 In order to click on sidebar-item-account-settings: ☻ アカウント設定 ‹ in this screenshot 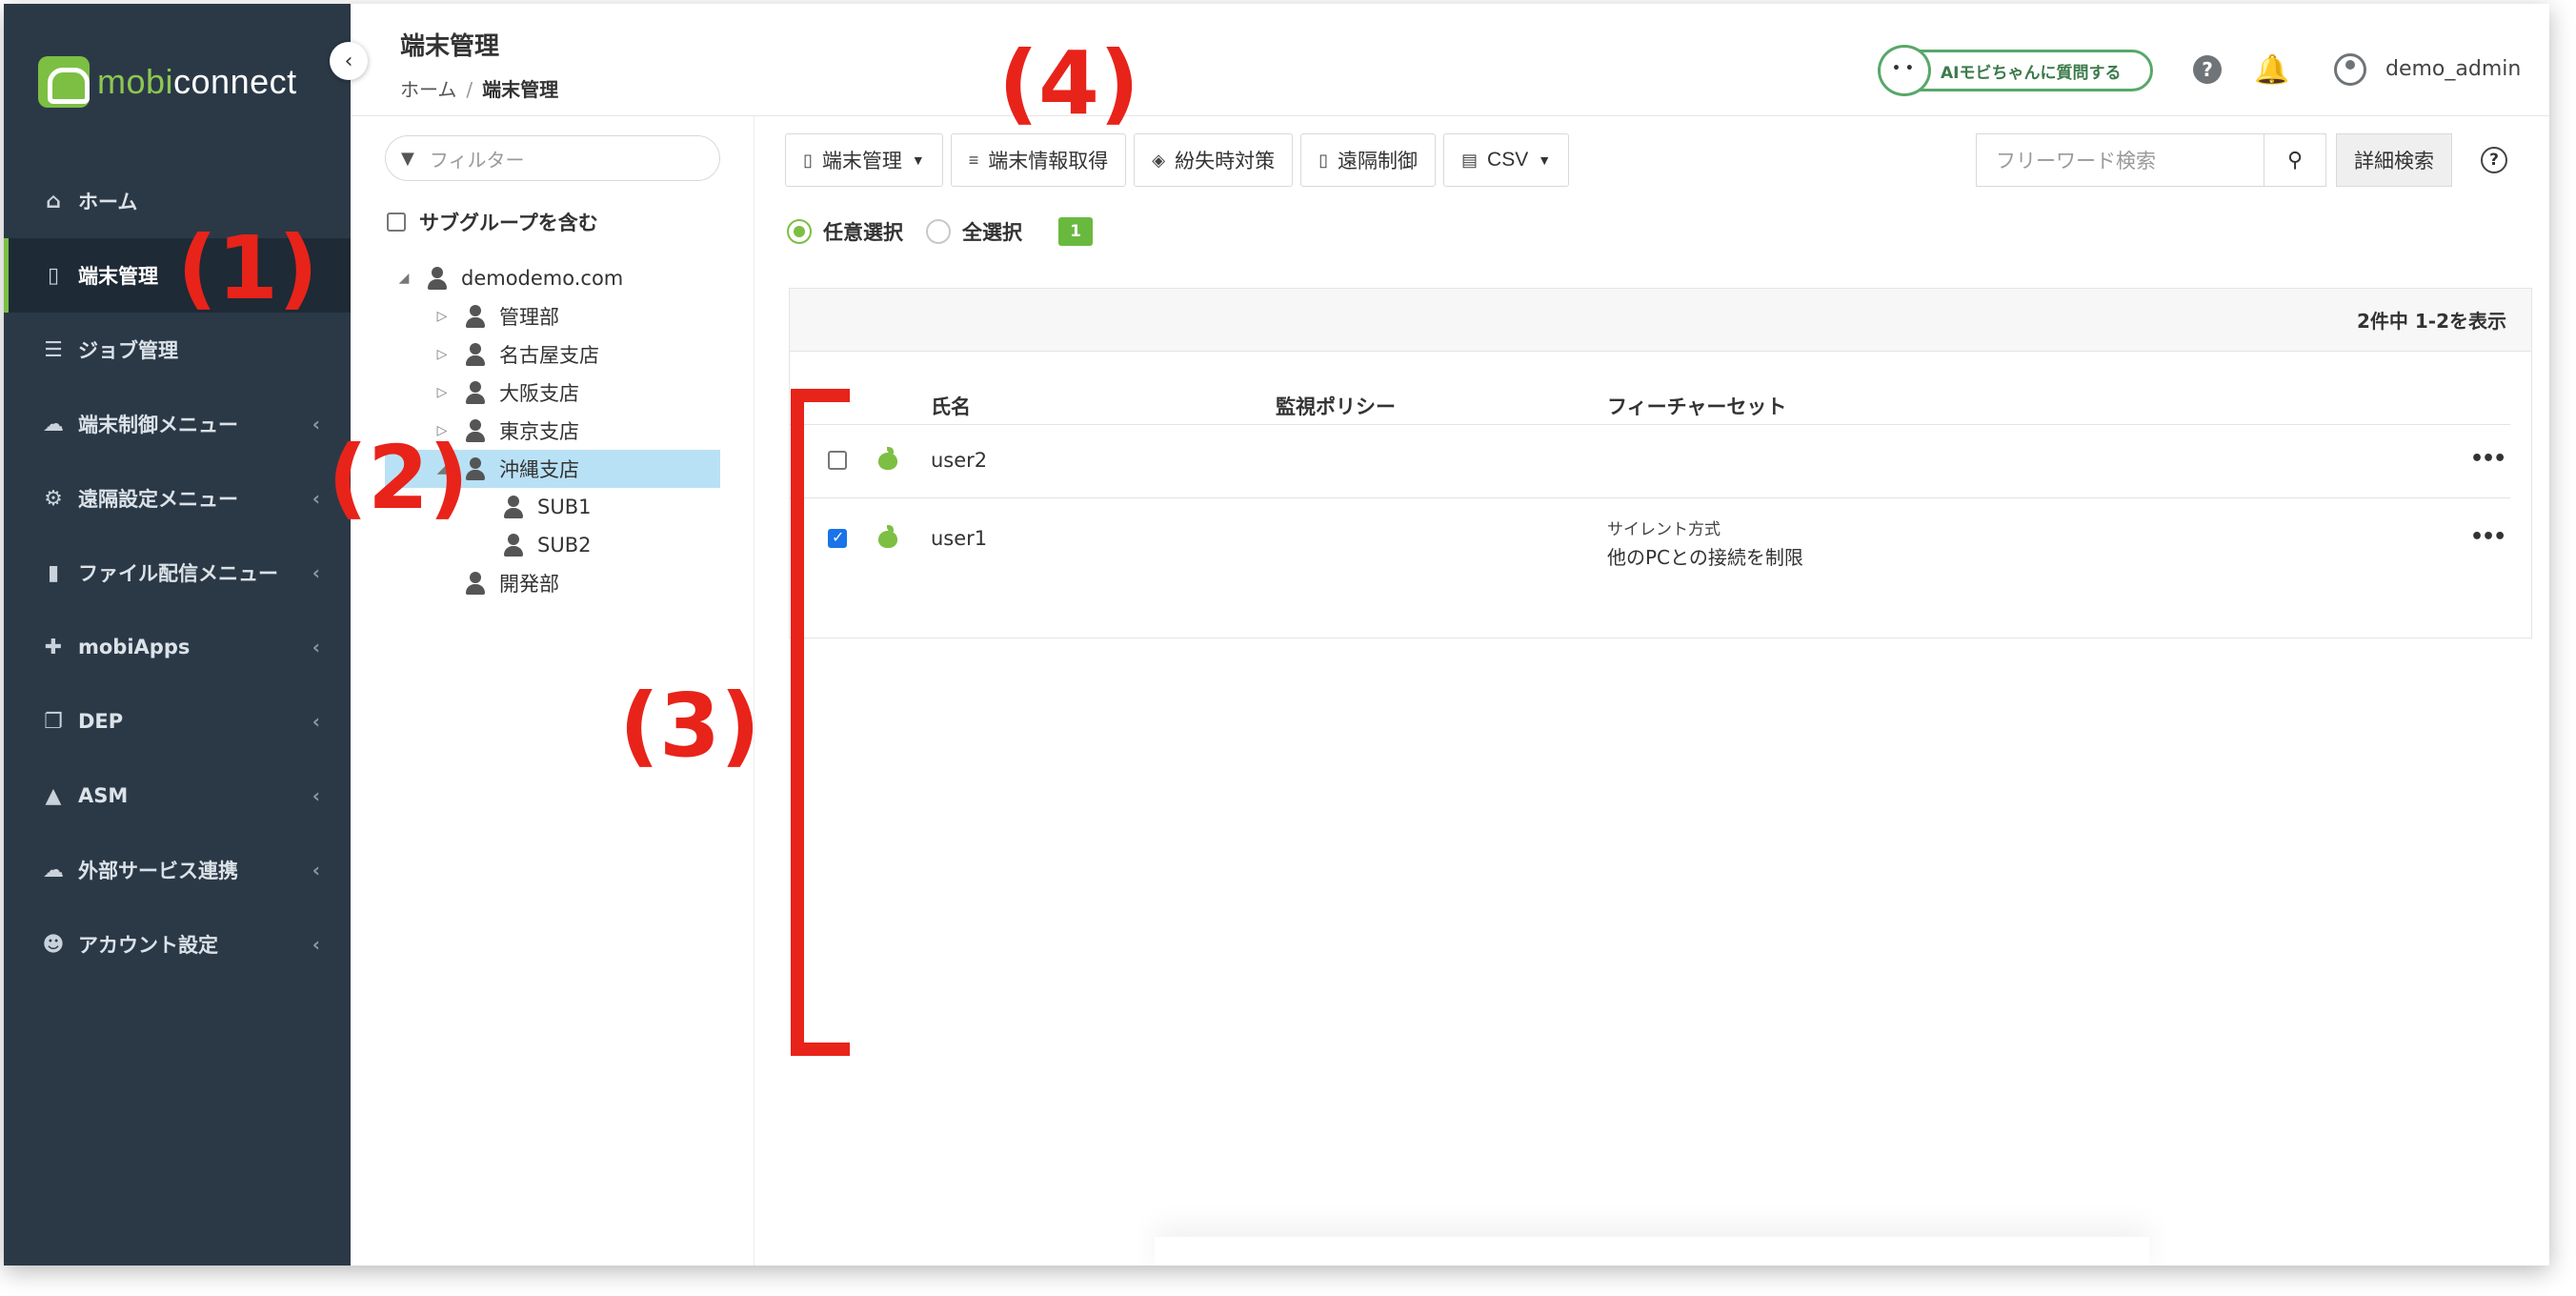, I will do `click(178, 944)`.